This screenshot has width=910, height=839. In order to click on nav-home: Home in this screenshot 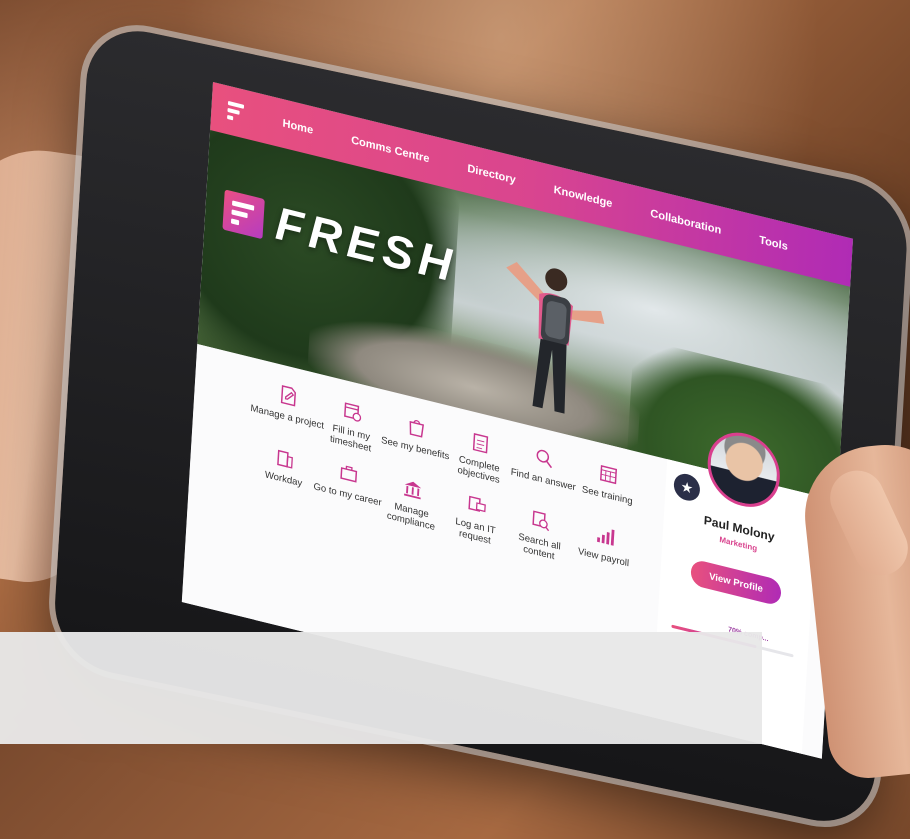, I will do `click(297, 126)`.